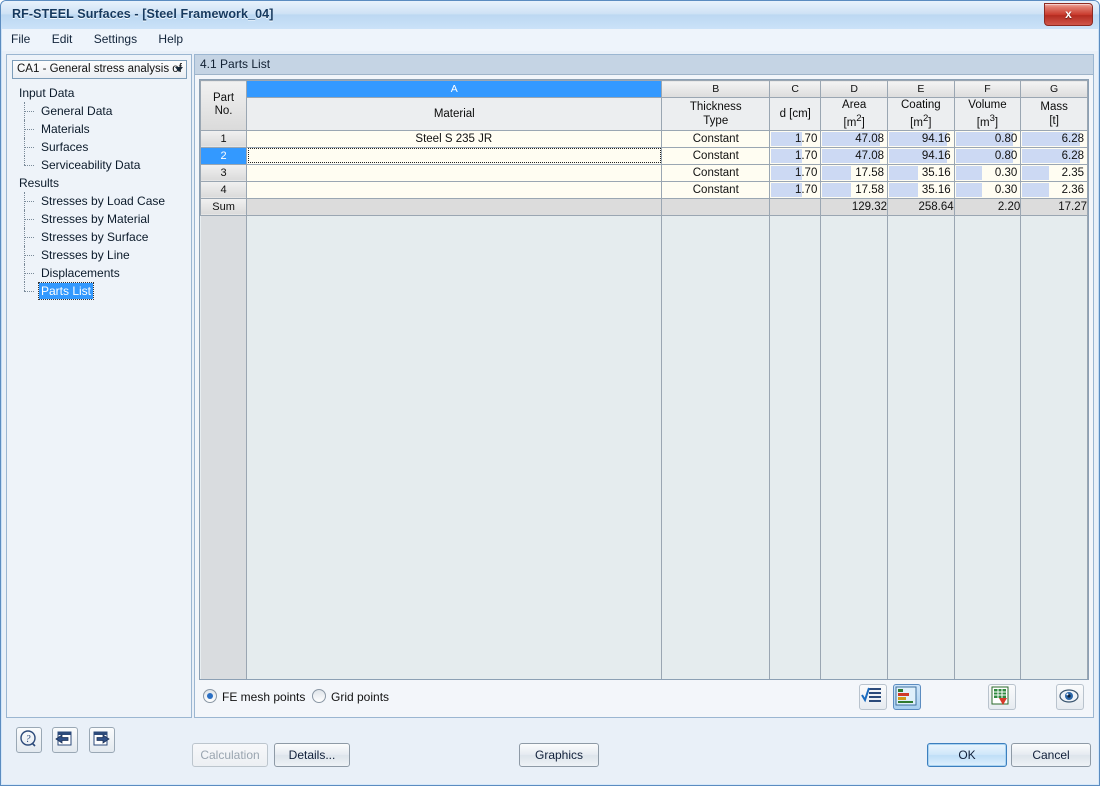 Image resolution: width=1100 pixels, height=786 pixels. Describe the element at coordinates (559, 755) in the screenshot. I see `graphics-button: Graphics` at that location.